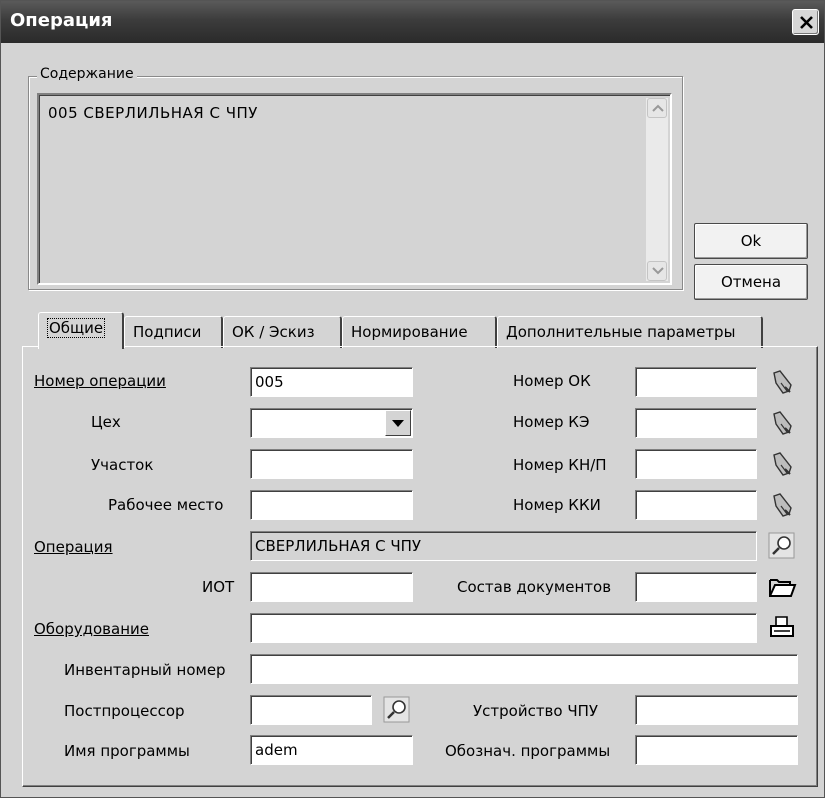 The image size is (825, 798). I want to click on tab-general-label: Общие, so click(76, 328).